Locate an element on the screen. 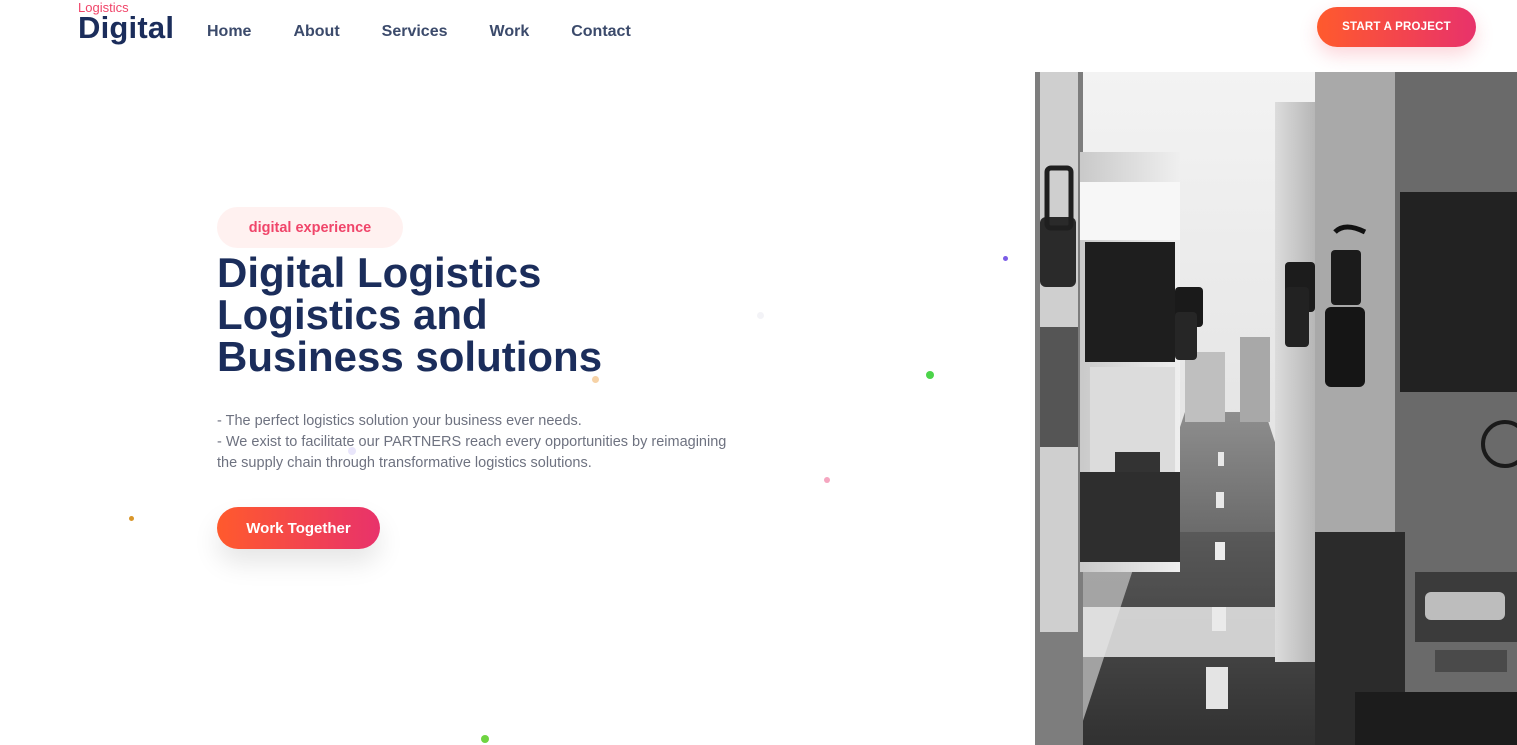  nav-contact: Contact is located at coordinates (601, 32).